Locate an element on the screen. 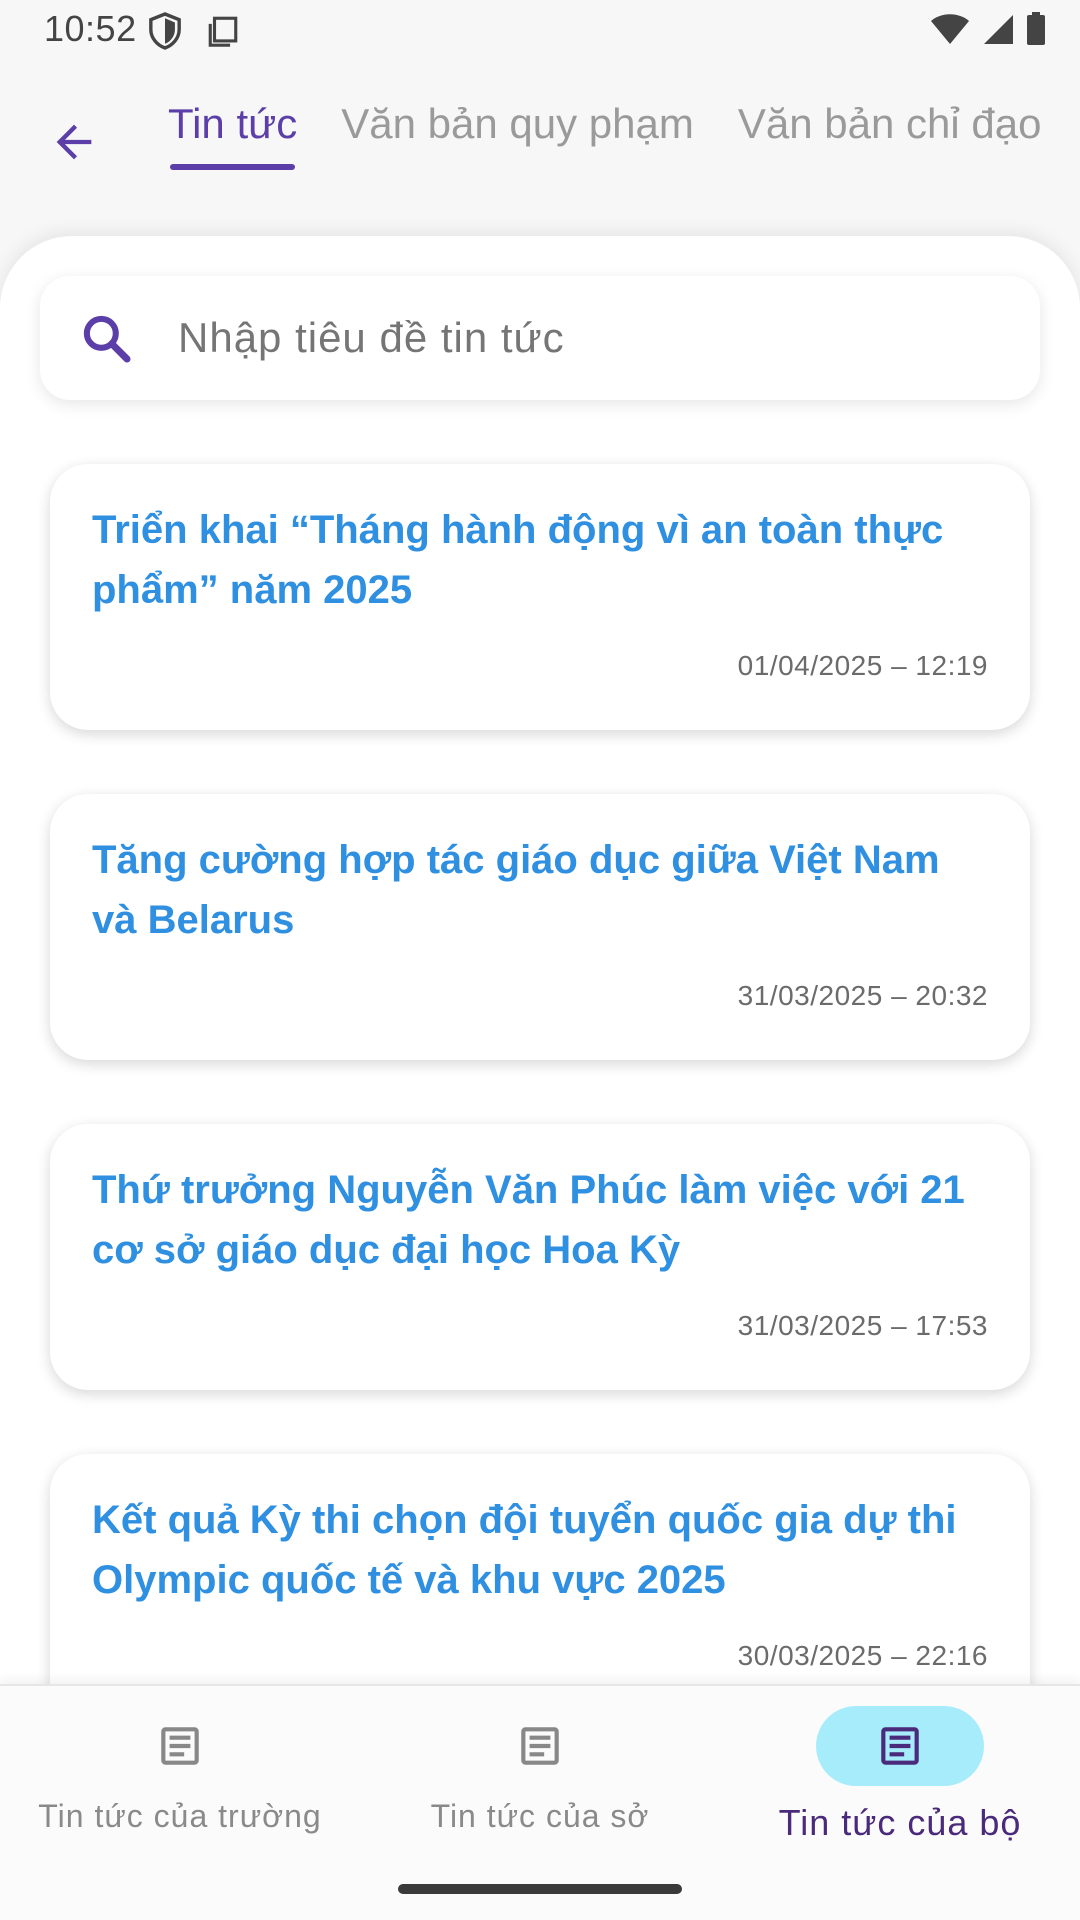  search-box is located at coordinates (540, 338).